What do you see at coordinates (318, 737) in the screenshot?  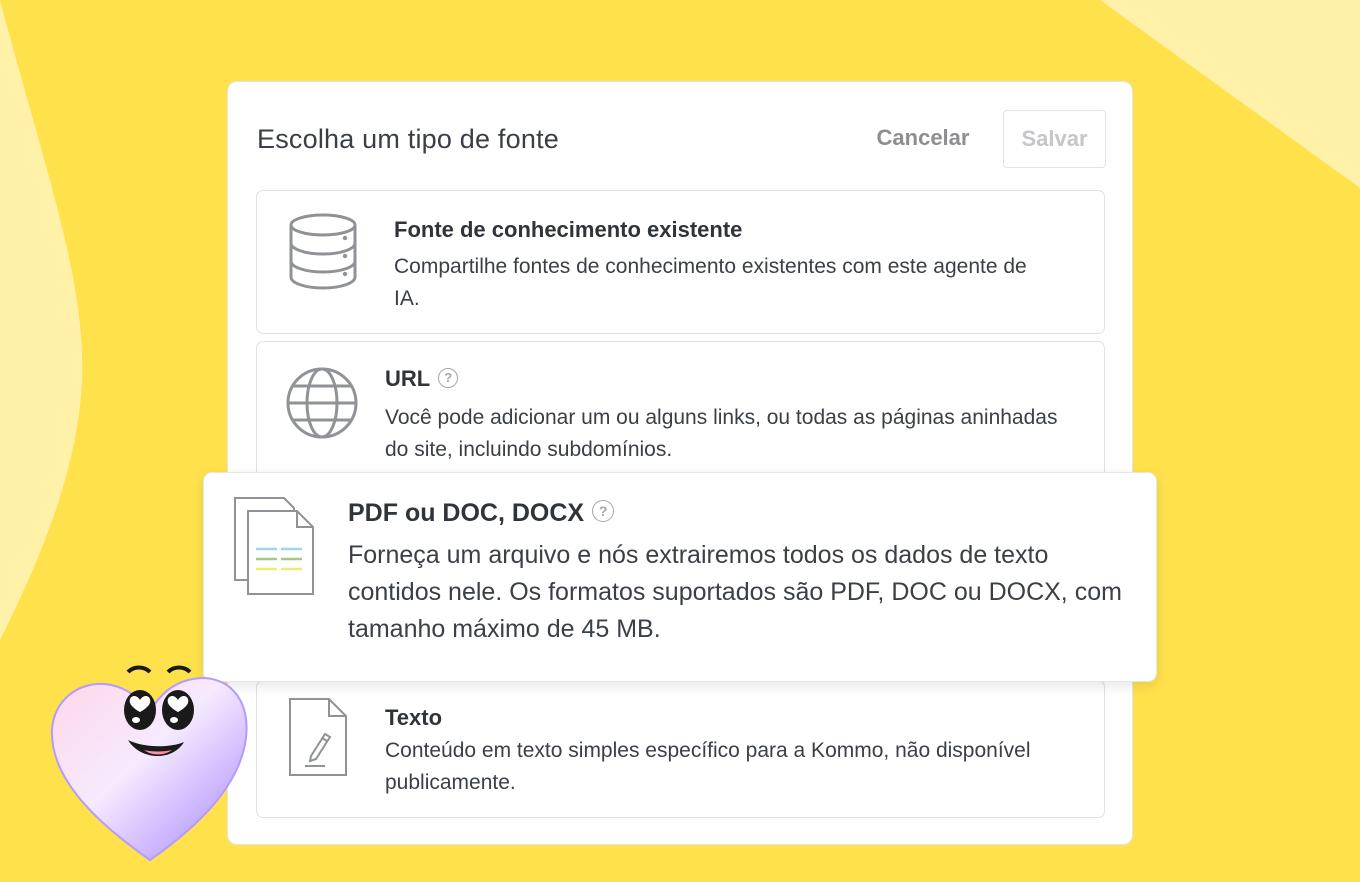 I see `pen-document-icon` at bounding box center [318, 737].